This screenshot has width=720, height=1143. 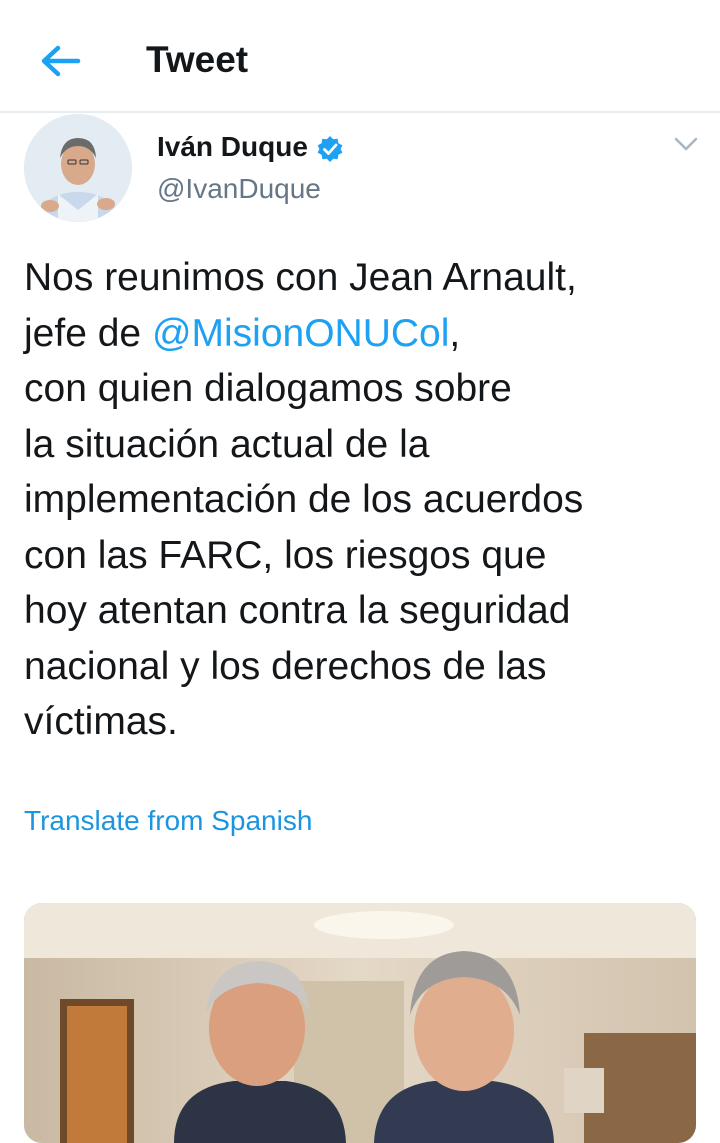 What do you see at coordinates (88, 333) in the screenshot?
I see `tweet-line-text: jefe de` at bounding box center [88, 333].